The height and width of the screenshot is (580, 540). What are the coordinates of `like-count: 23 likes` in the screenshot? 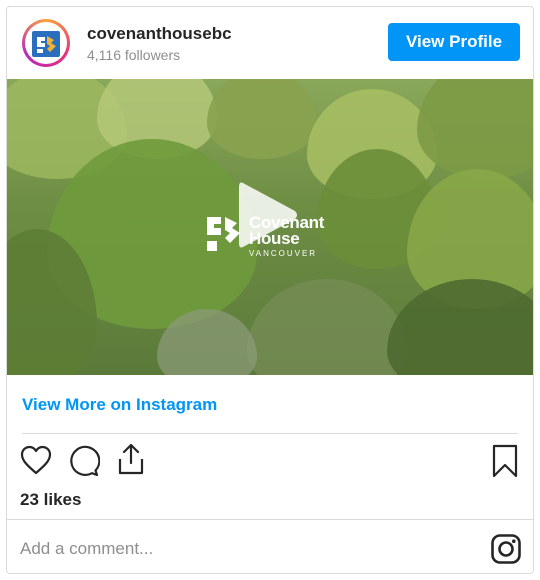 It's located at (50, 500).